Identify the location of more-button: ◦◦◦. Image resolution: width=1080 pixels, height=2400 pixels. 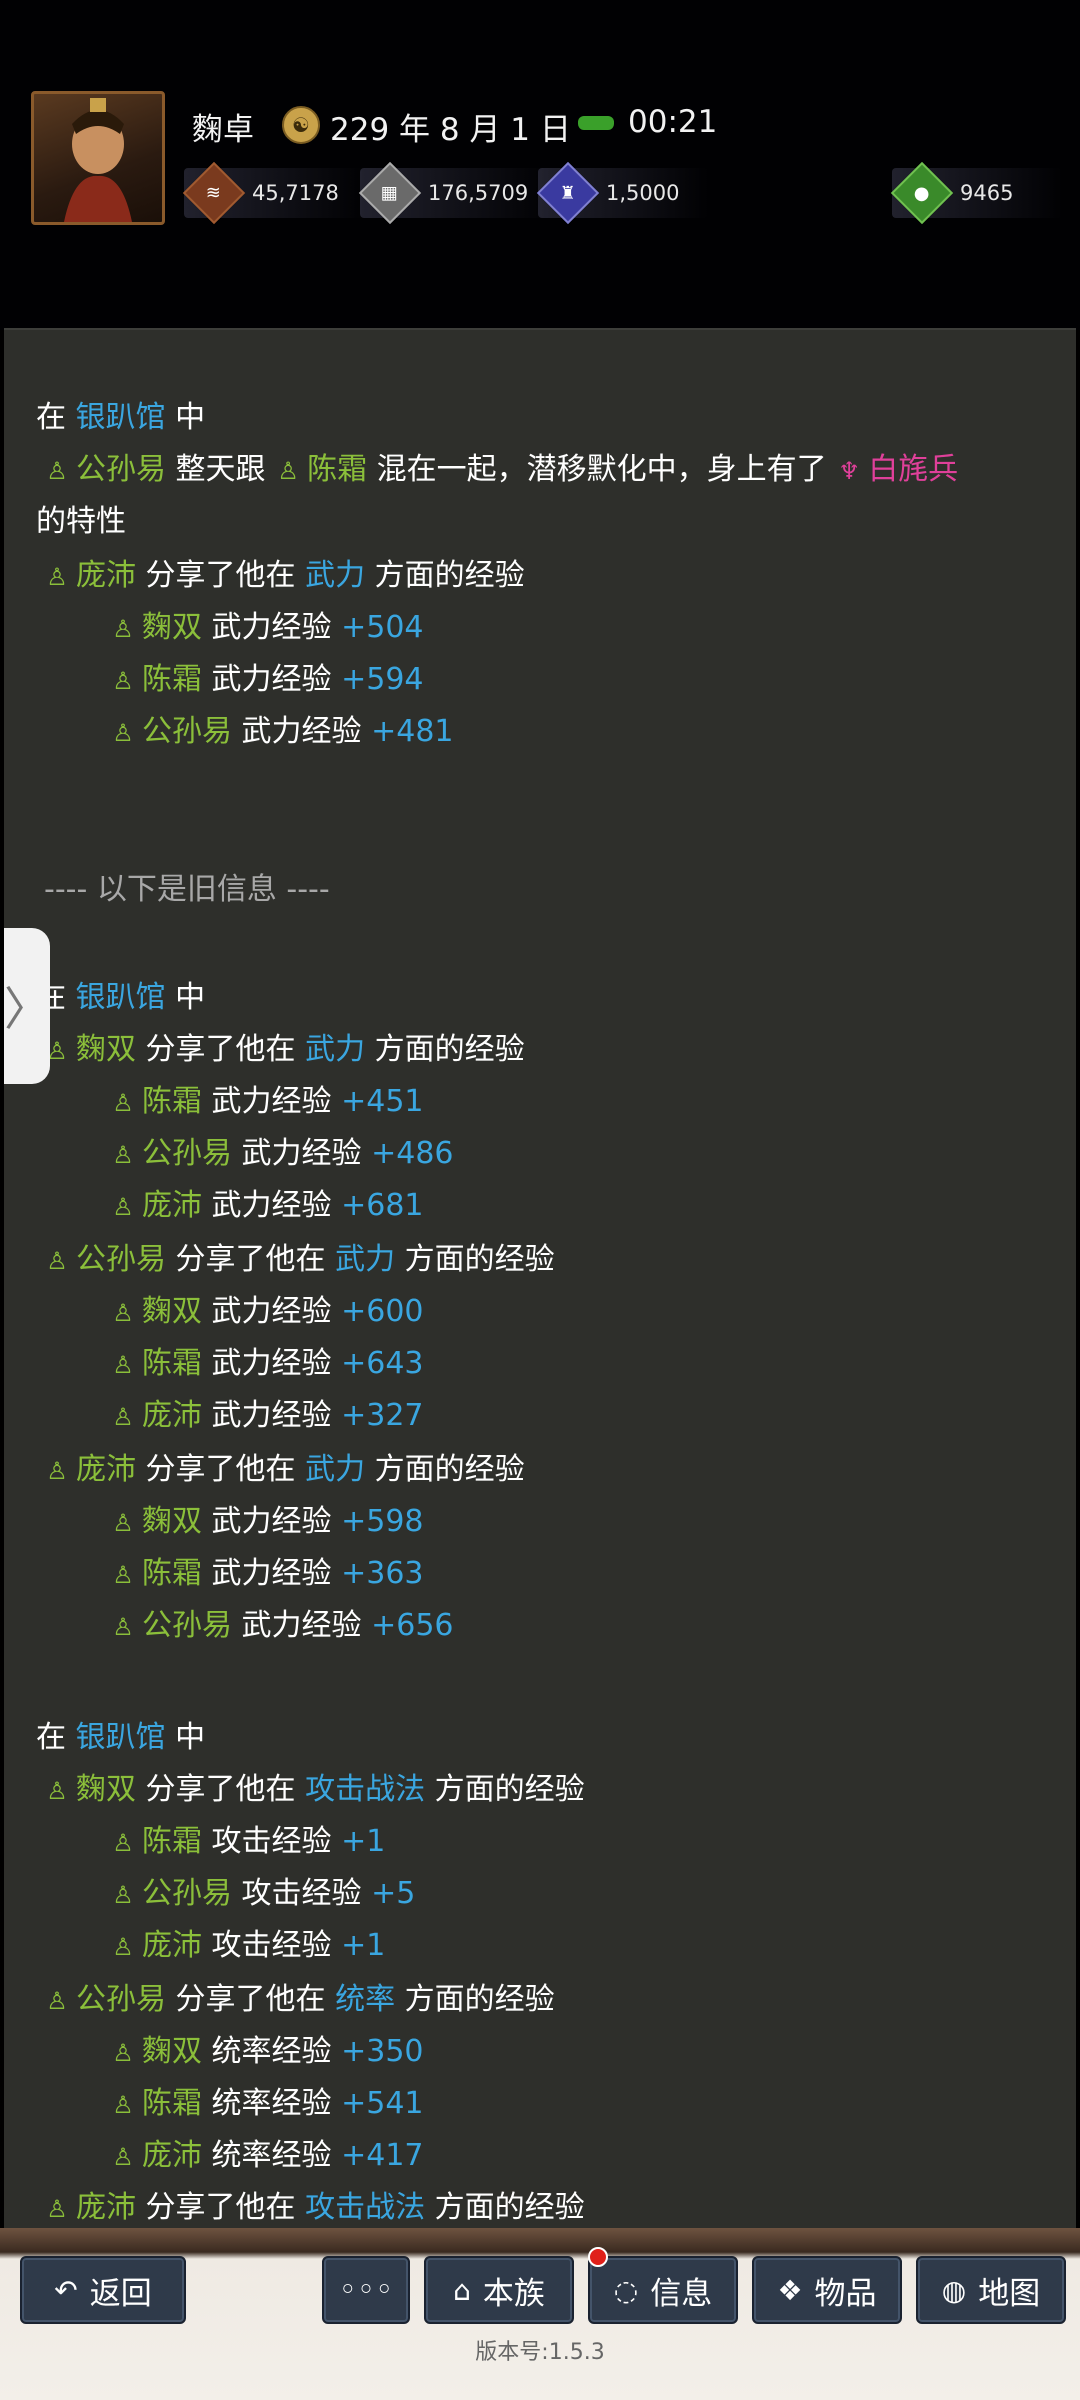
(366, 2290).